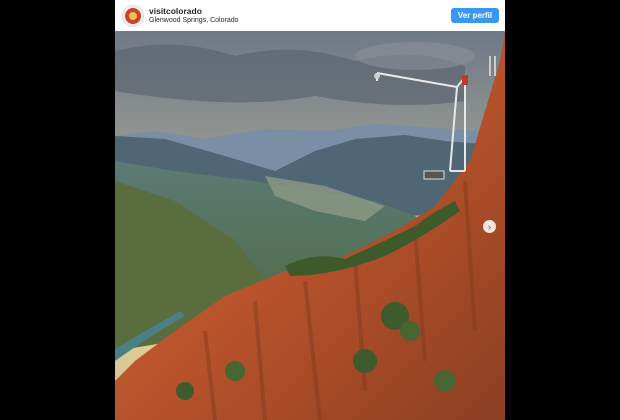 Image resolution: width=620 pixels, height=420 pixels. I want to click on chevron-right-icon: ›, so click(489, 226).